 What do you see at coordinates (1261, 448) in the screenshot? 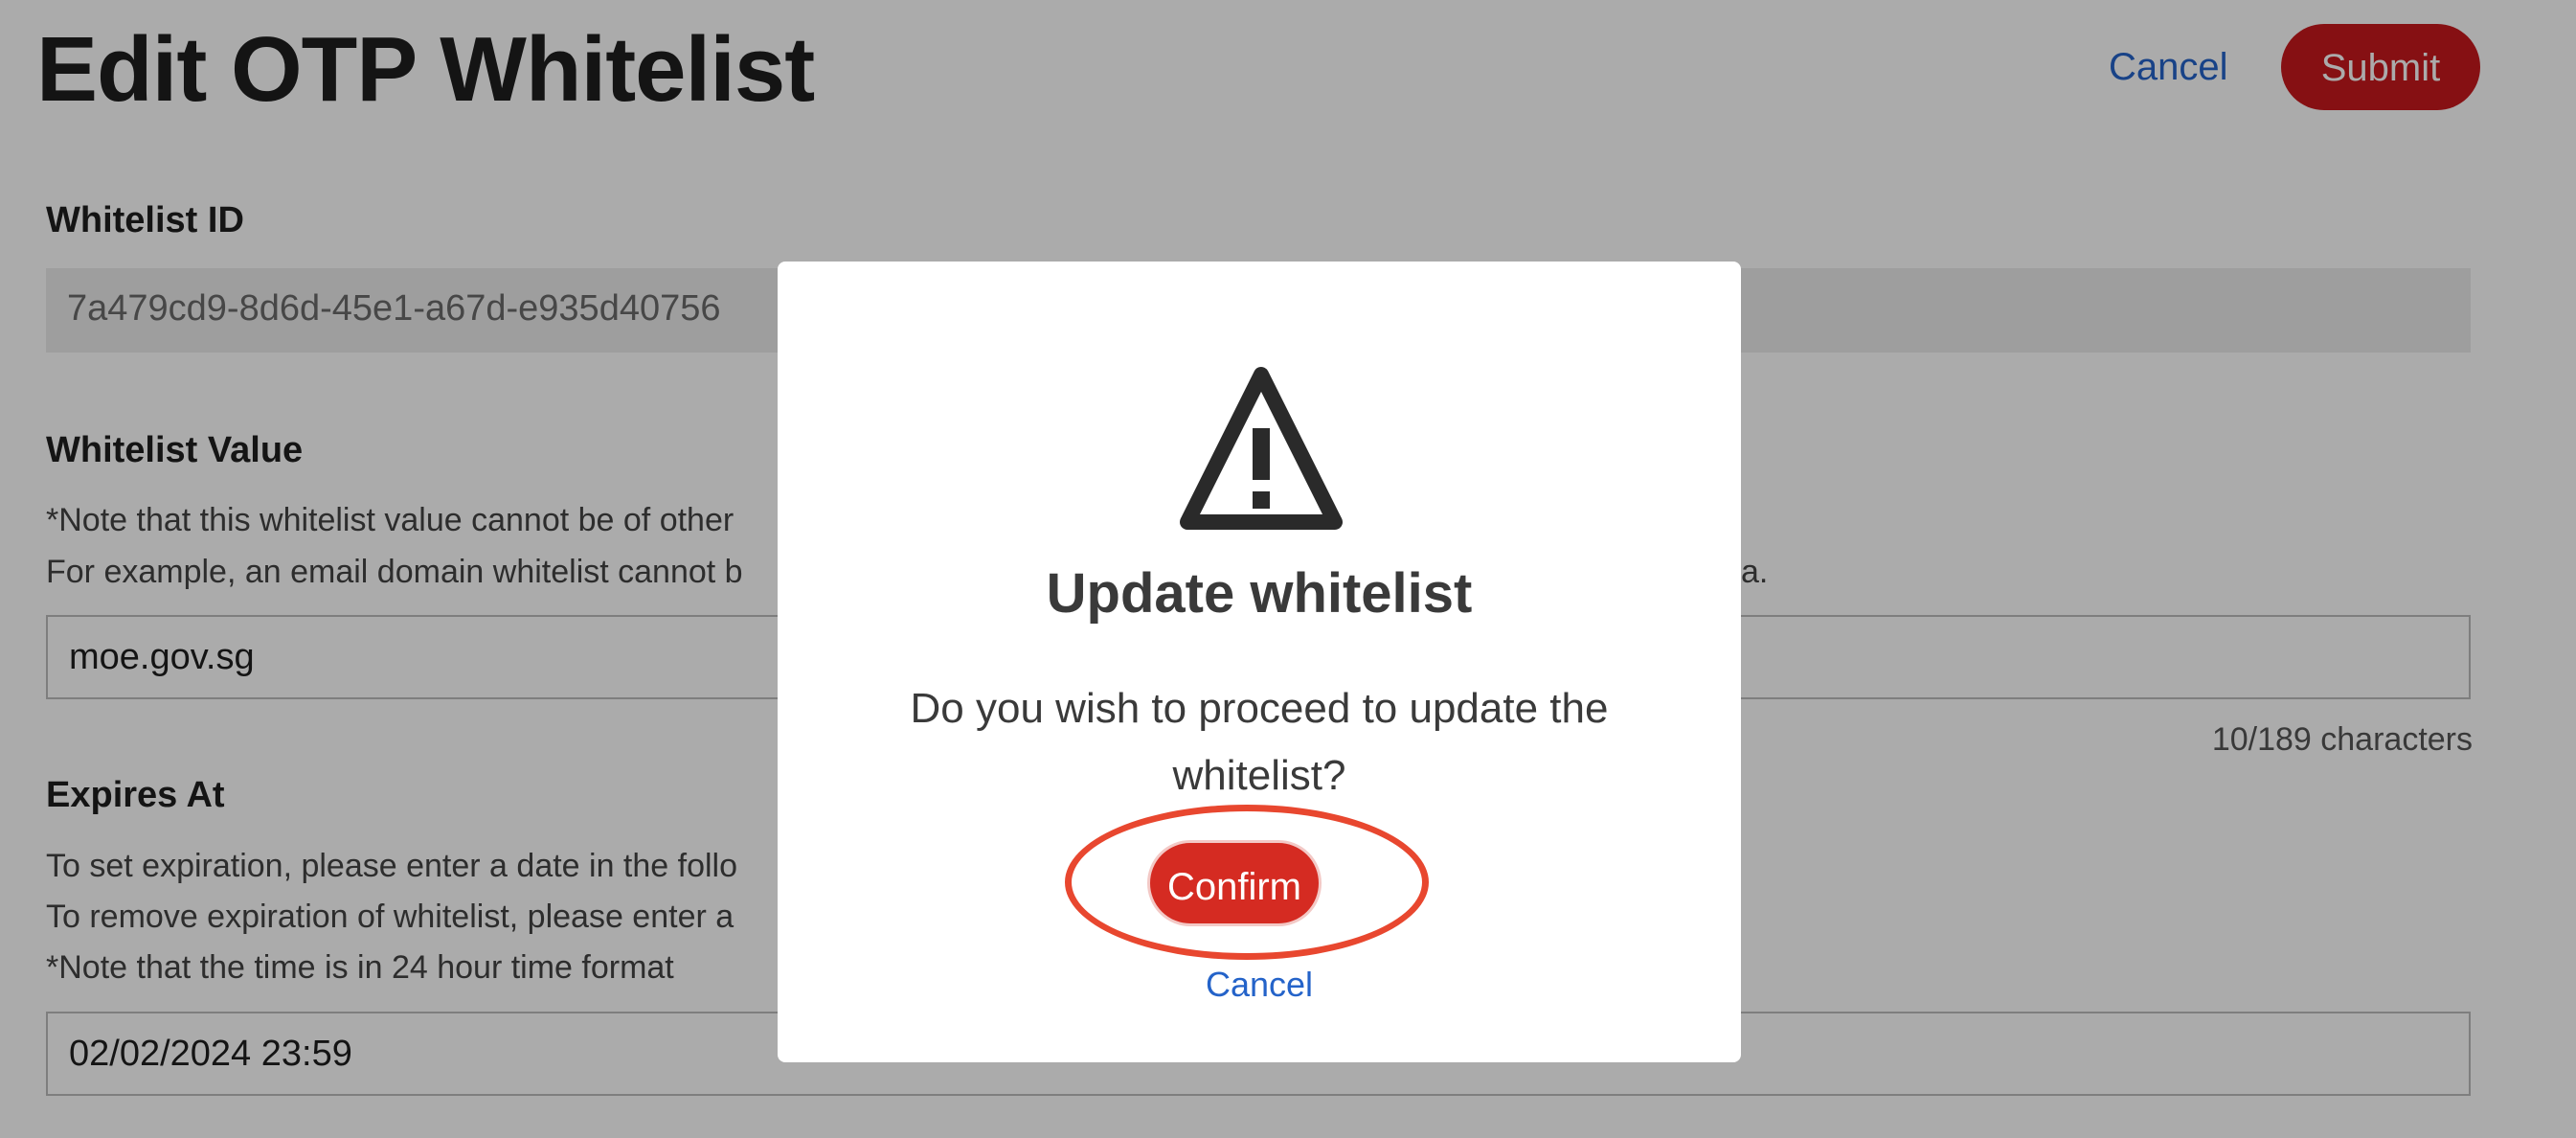
I see `warning-triangle-icon` at bounding box center [1261, 448].